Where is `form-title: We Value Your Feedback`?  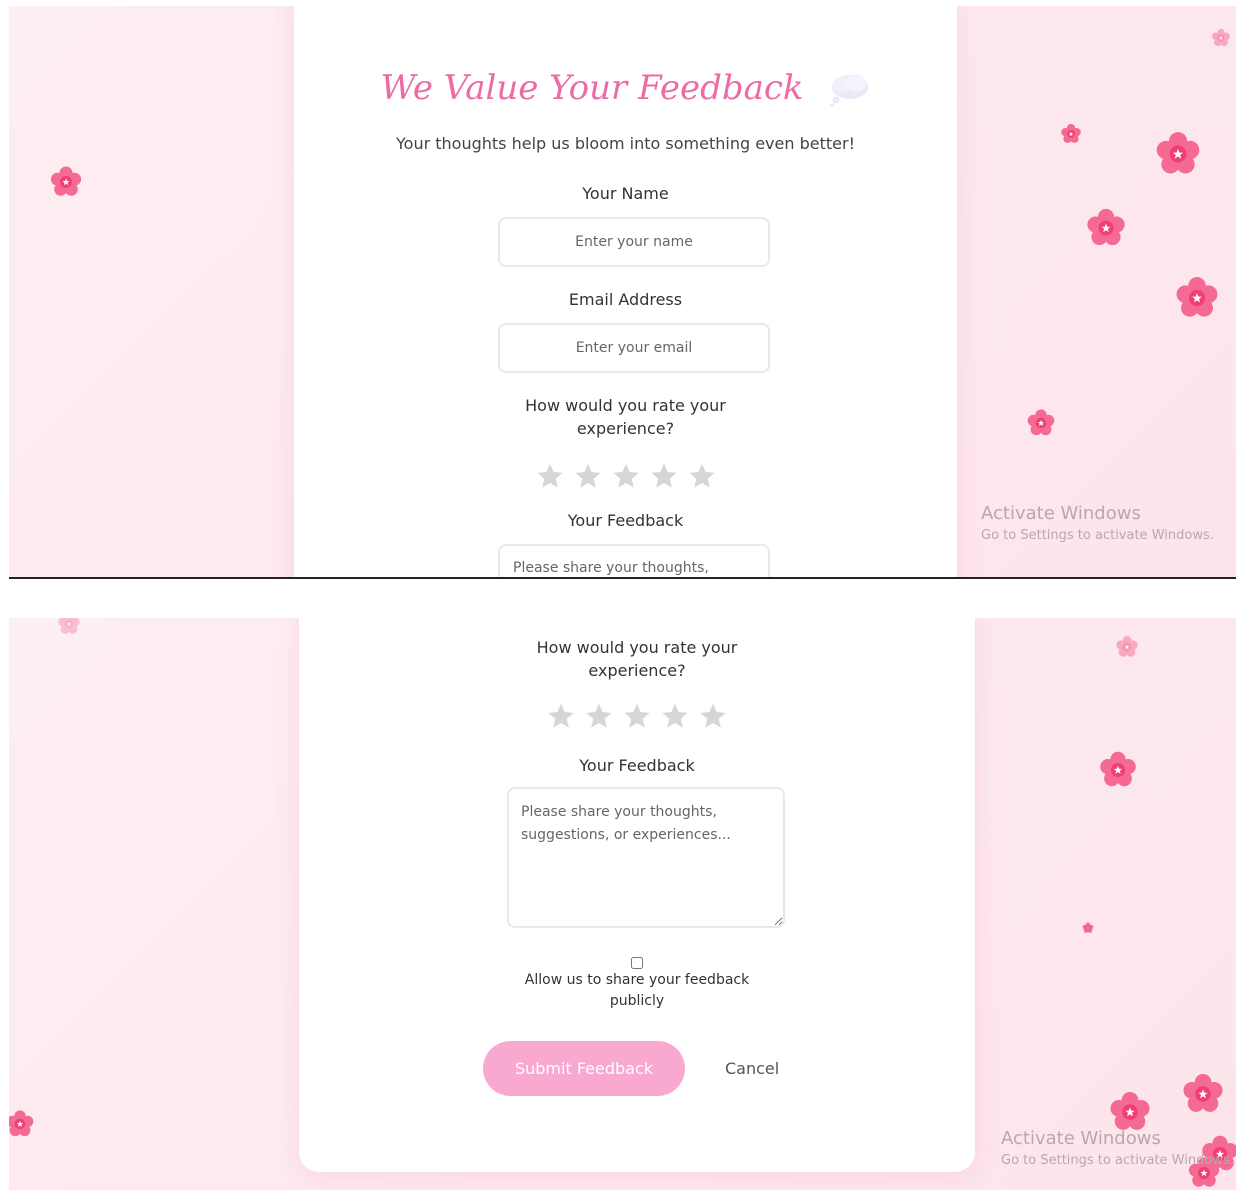 form-title: We Value Your Feedback is located at coordinates (625, 88).